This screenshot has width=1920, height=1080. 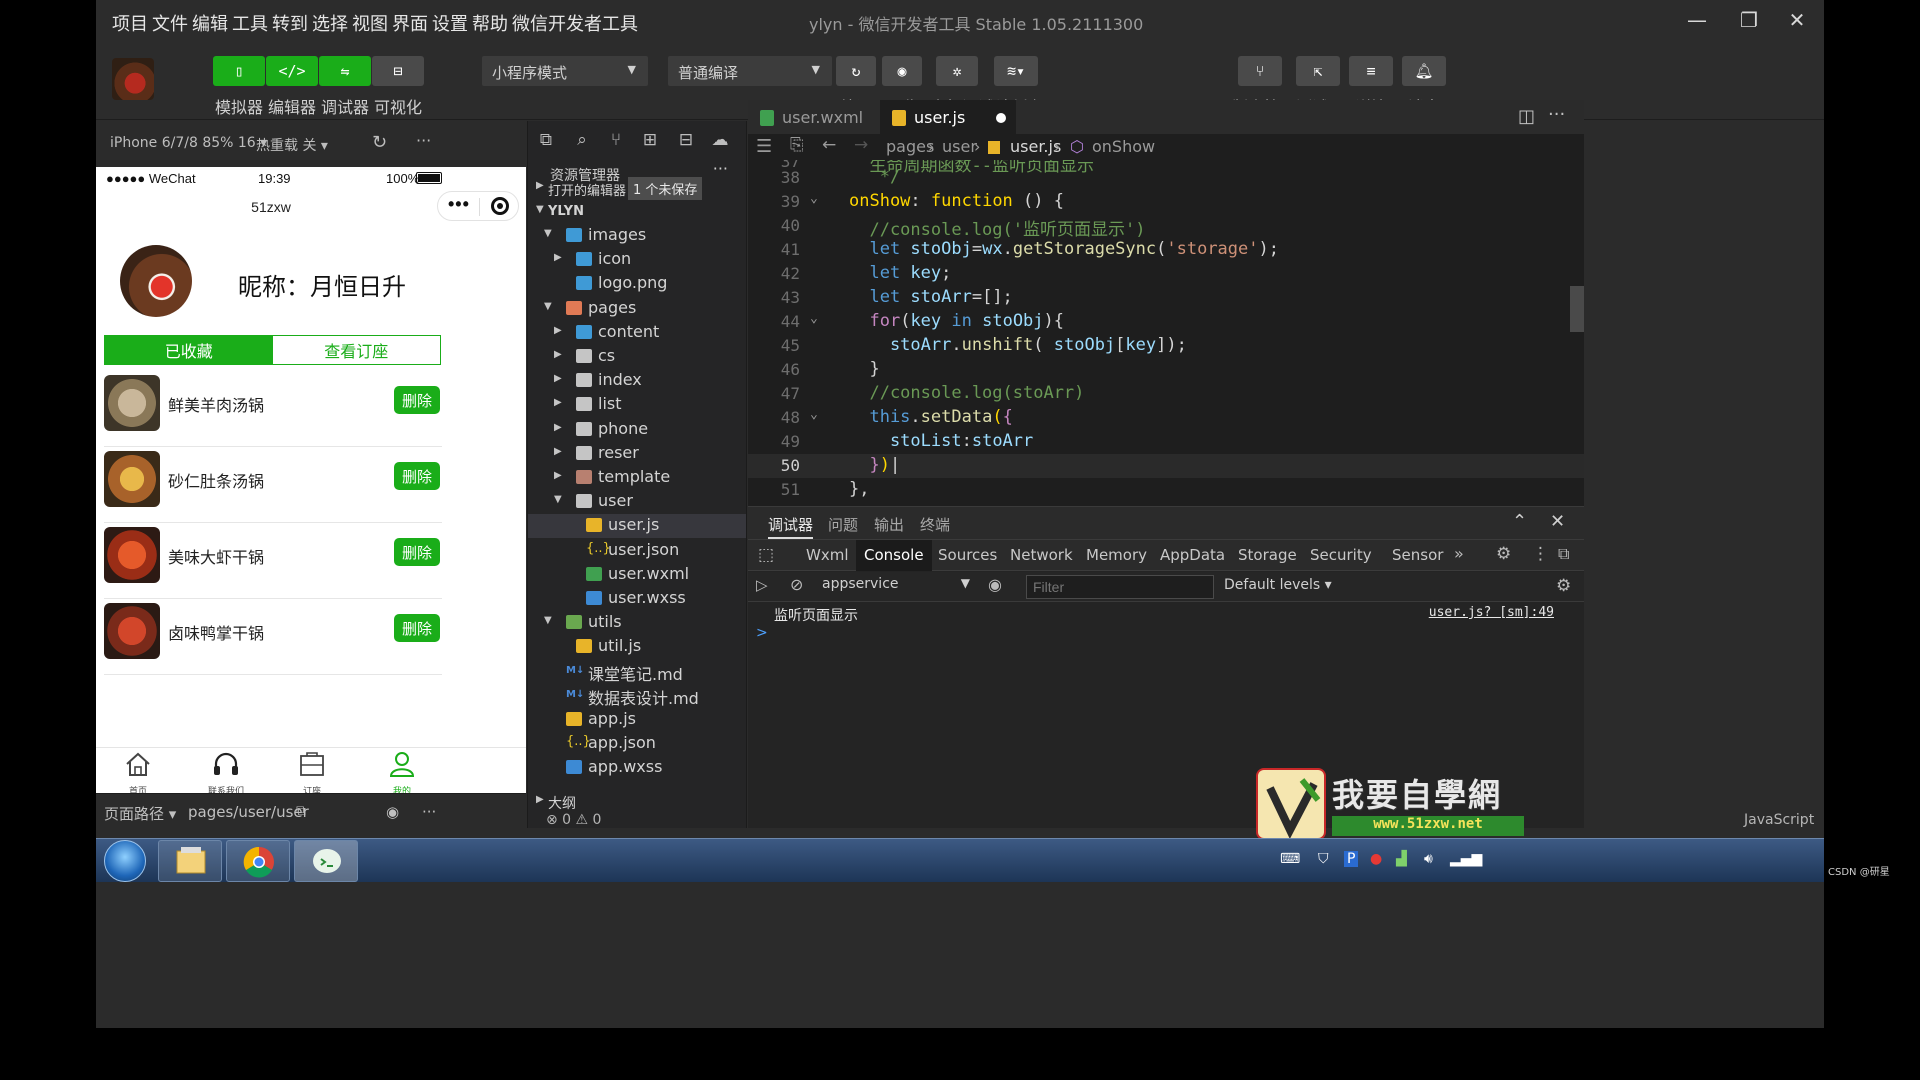 I want to click on close-icon: ✕, so click(x=1557, y=521).